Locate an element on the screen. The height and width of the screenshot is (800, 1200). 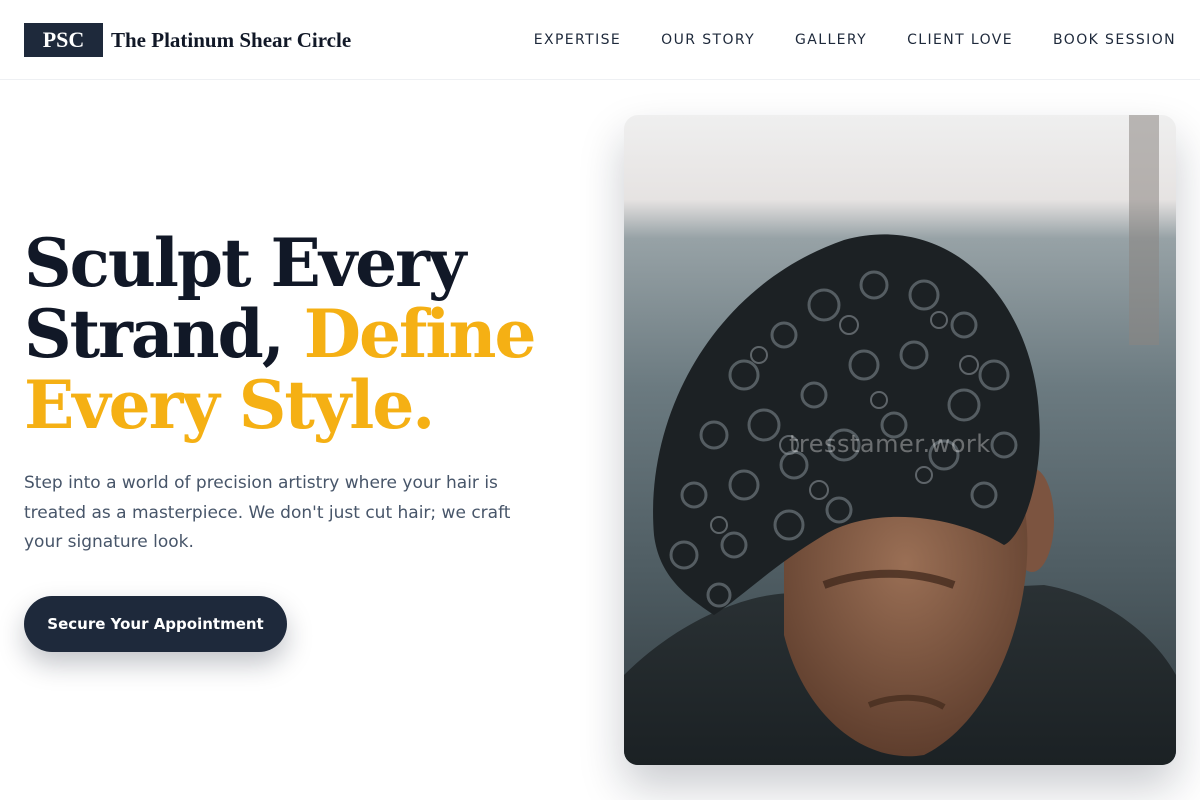
logo-mark: PSC is located at coordinates (63, 39).